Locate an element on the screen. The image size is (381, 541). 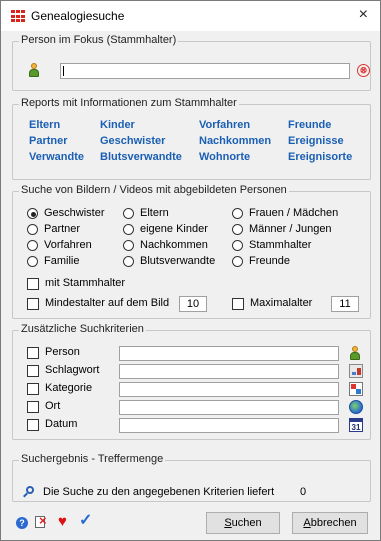
radio-label: Freunde is located at coordinates (269, 261).